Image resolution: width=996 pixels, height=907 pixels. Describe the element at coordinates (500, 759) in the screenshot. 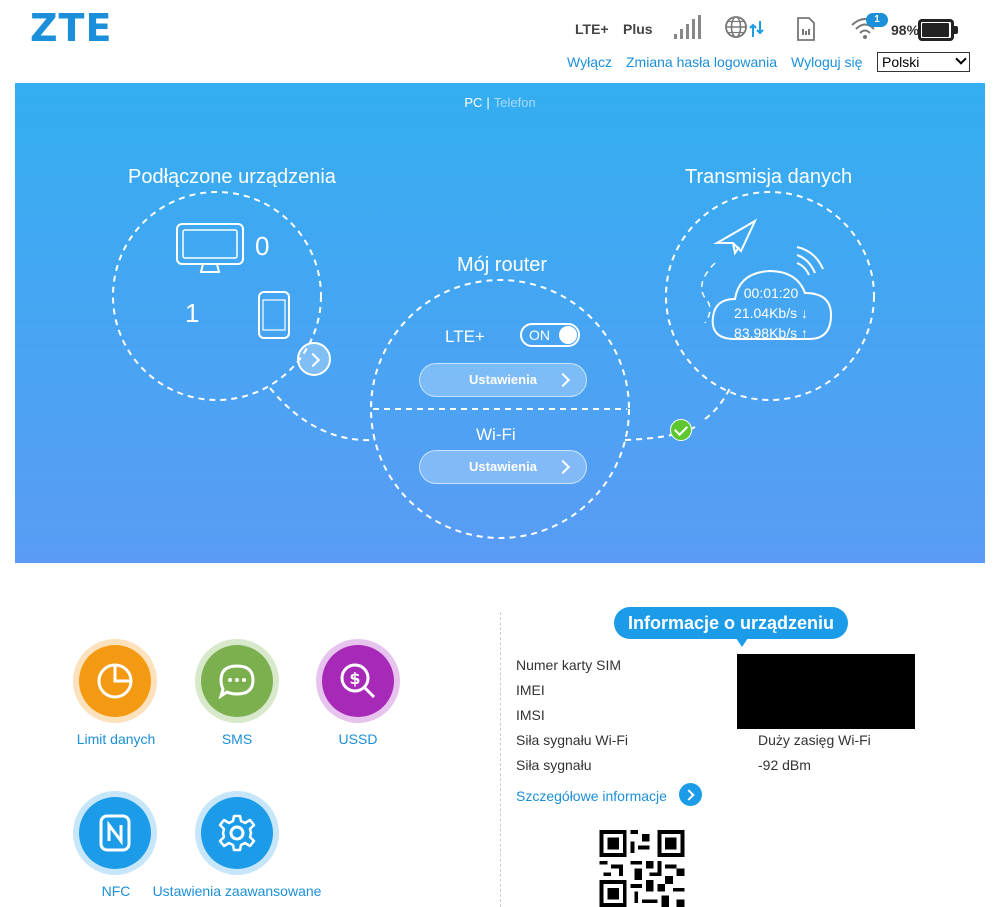

I see `section-divider` at that location.